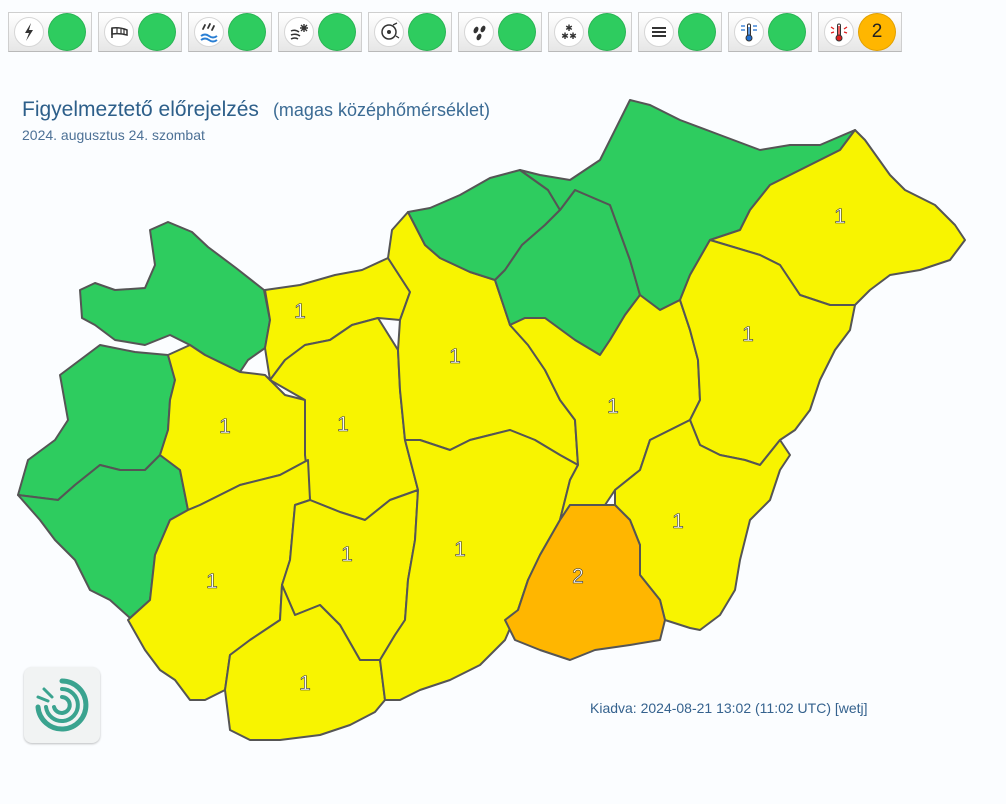 This screenshot has width=1006, height=804. What do you see at coordinates (225, 426) in the screenshot?
I see `county-warning-level-veszprem: 1` at bounding box center [225, 426].